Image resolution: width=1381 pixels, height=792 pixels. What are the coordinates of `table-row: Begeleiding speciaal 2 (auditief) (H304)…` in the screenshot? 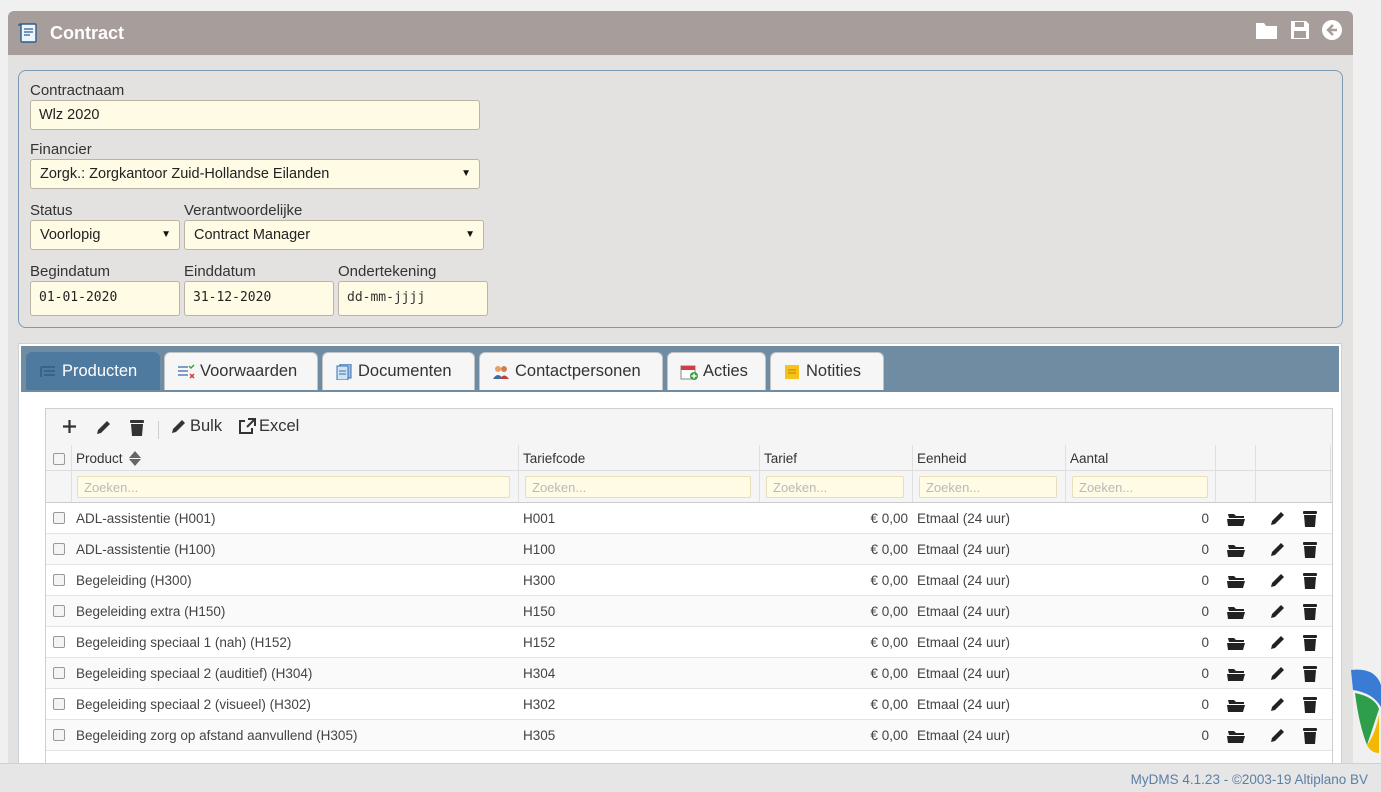 It's located at (689, 673).